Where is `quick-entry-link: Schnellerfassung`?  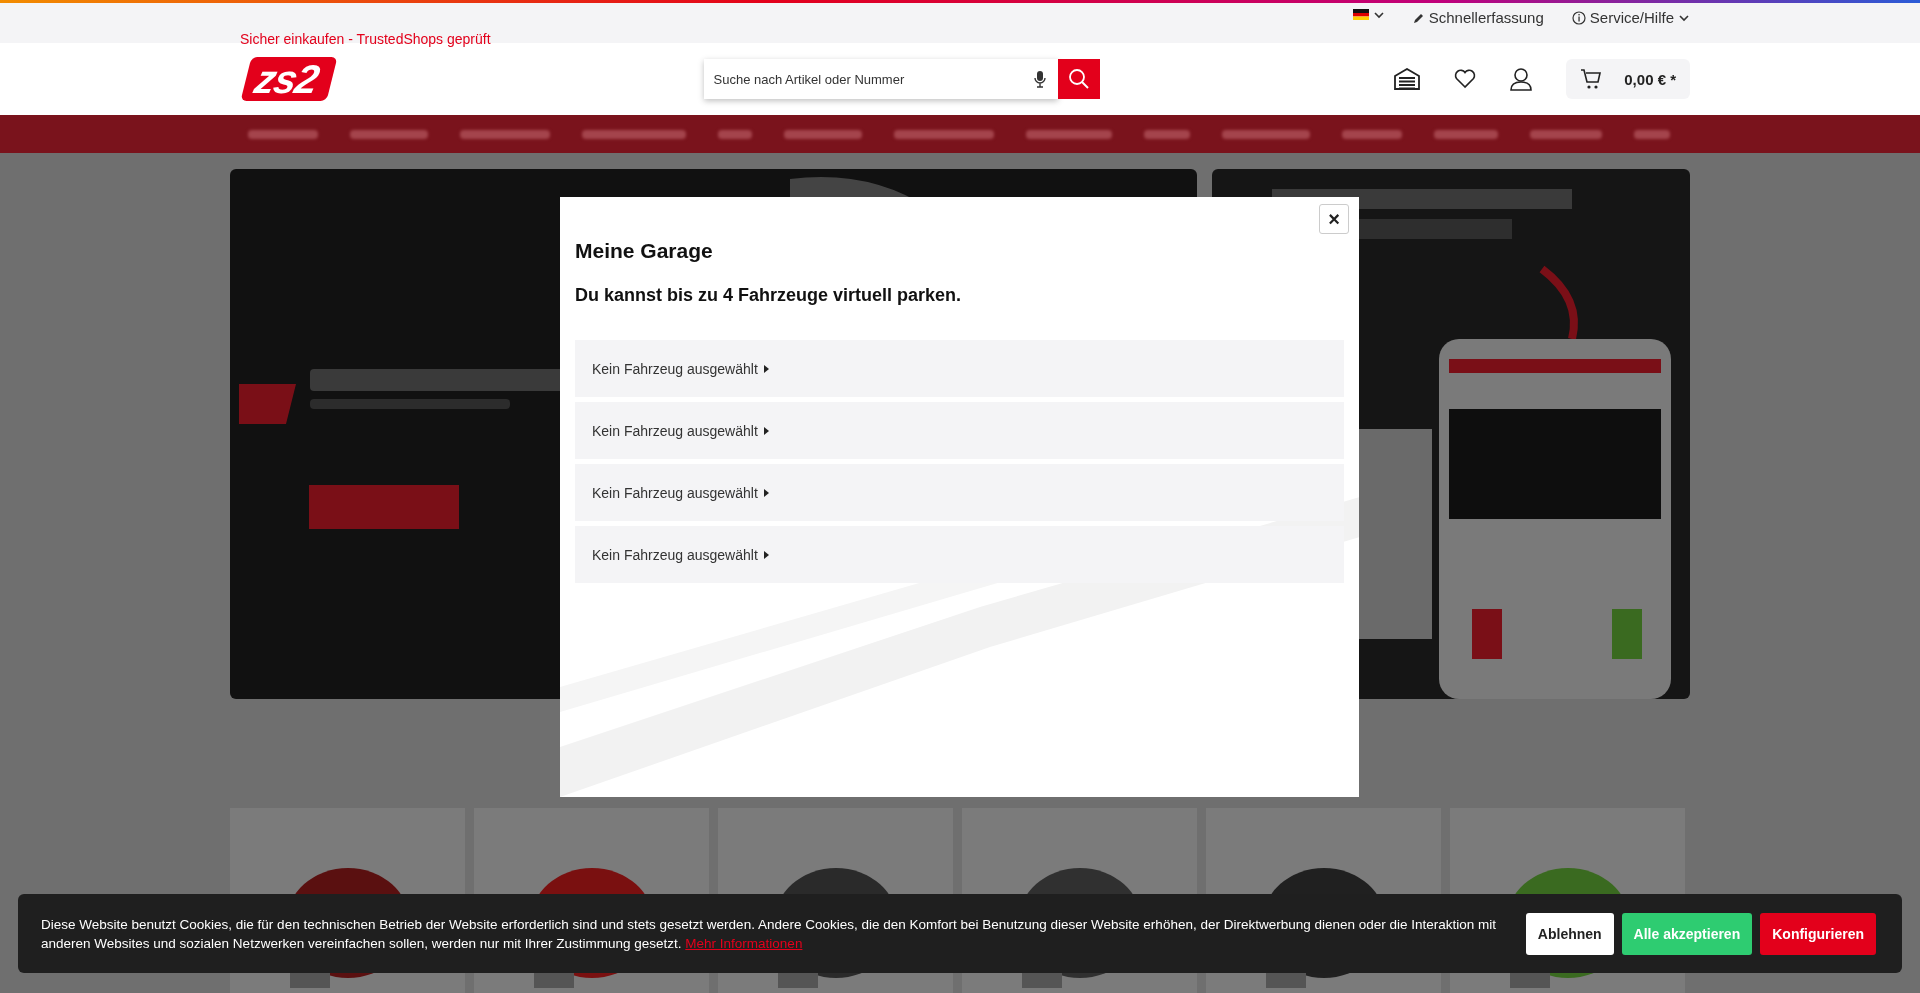
quick-entry-link: Schnellerfassung is located at coordinates (1486, 17).